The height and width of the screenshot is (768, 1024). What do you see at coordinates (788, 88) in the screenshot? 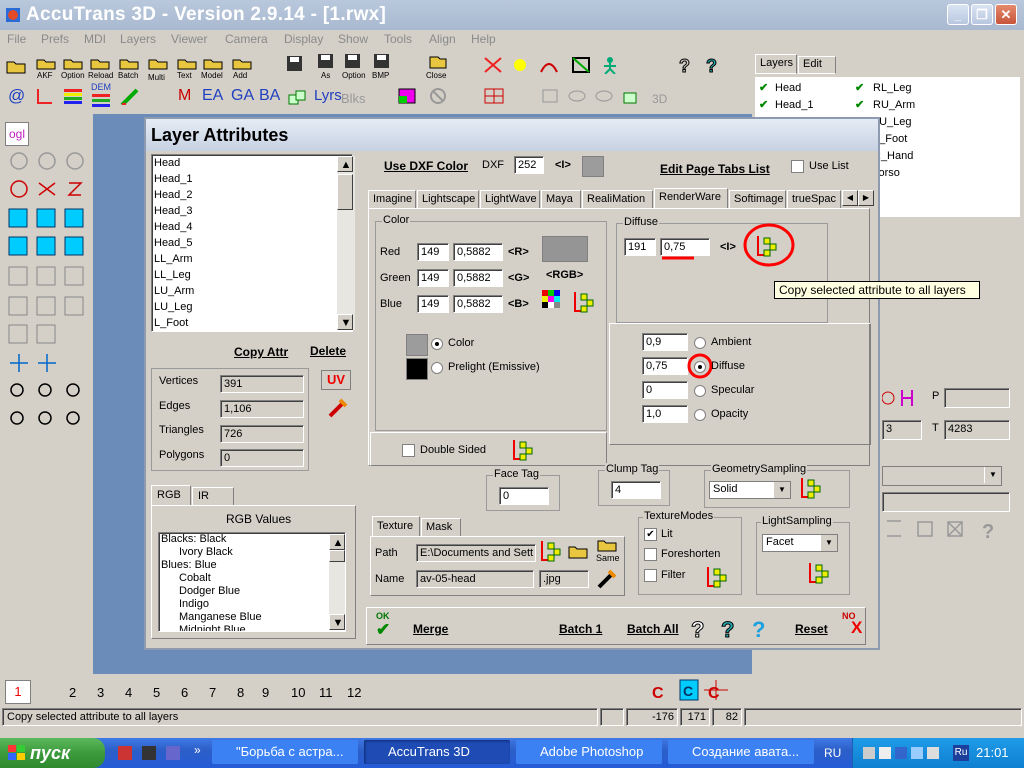
I see `layer-check-head: Head` at bounding box center [788, 88].